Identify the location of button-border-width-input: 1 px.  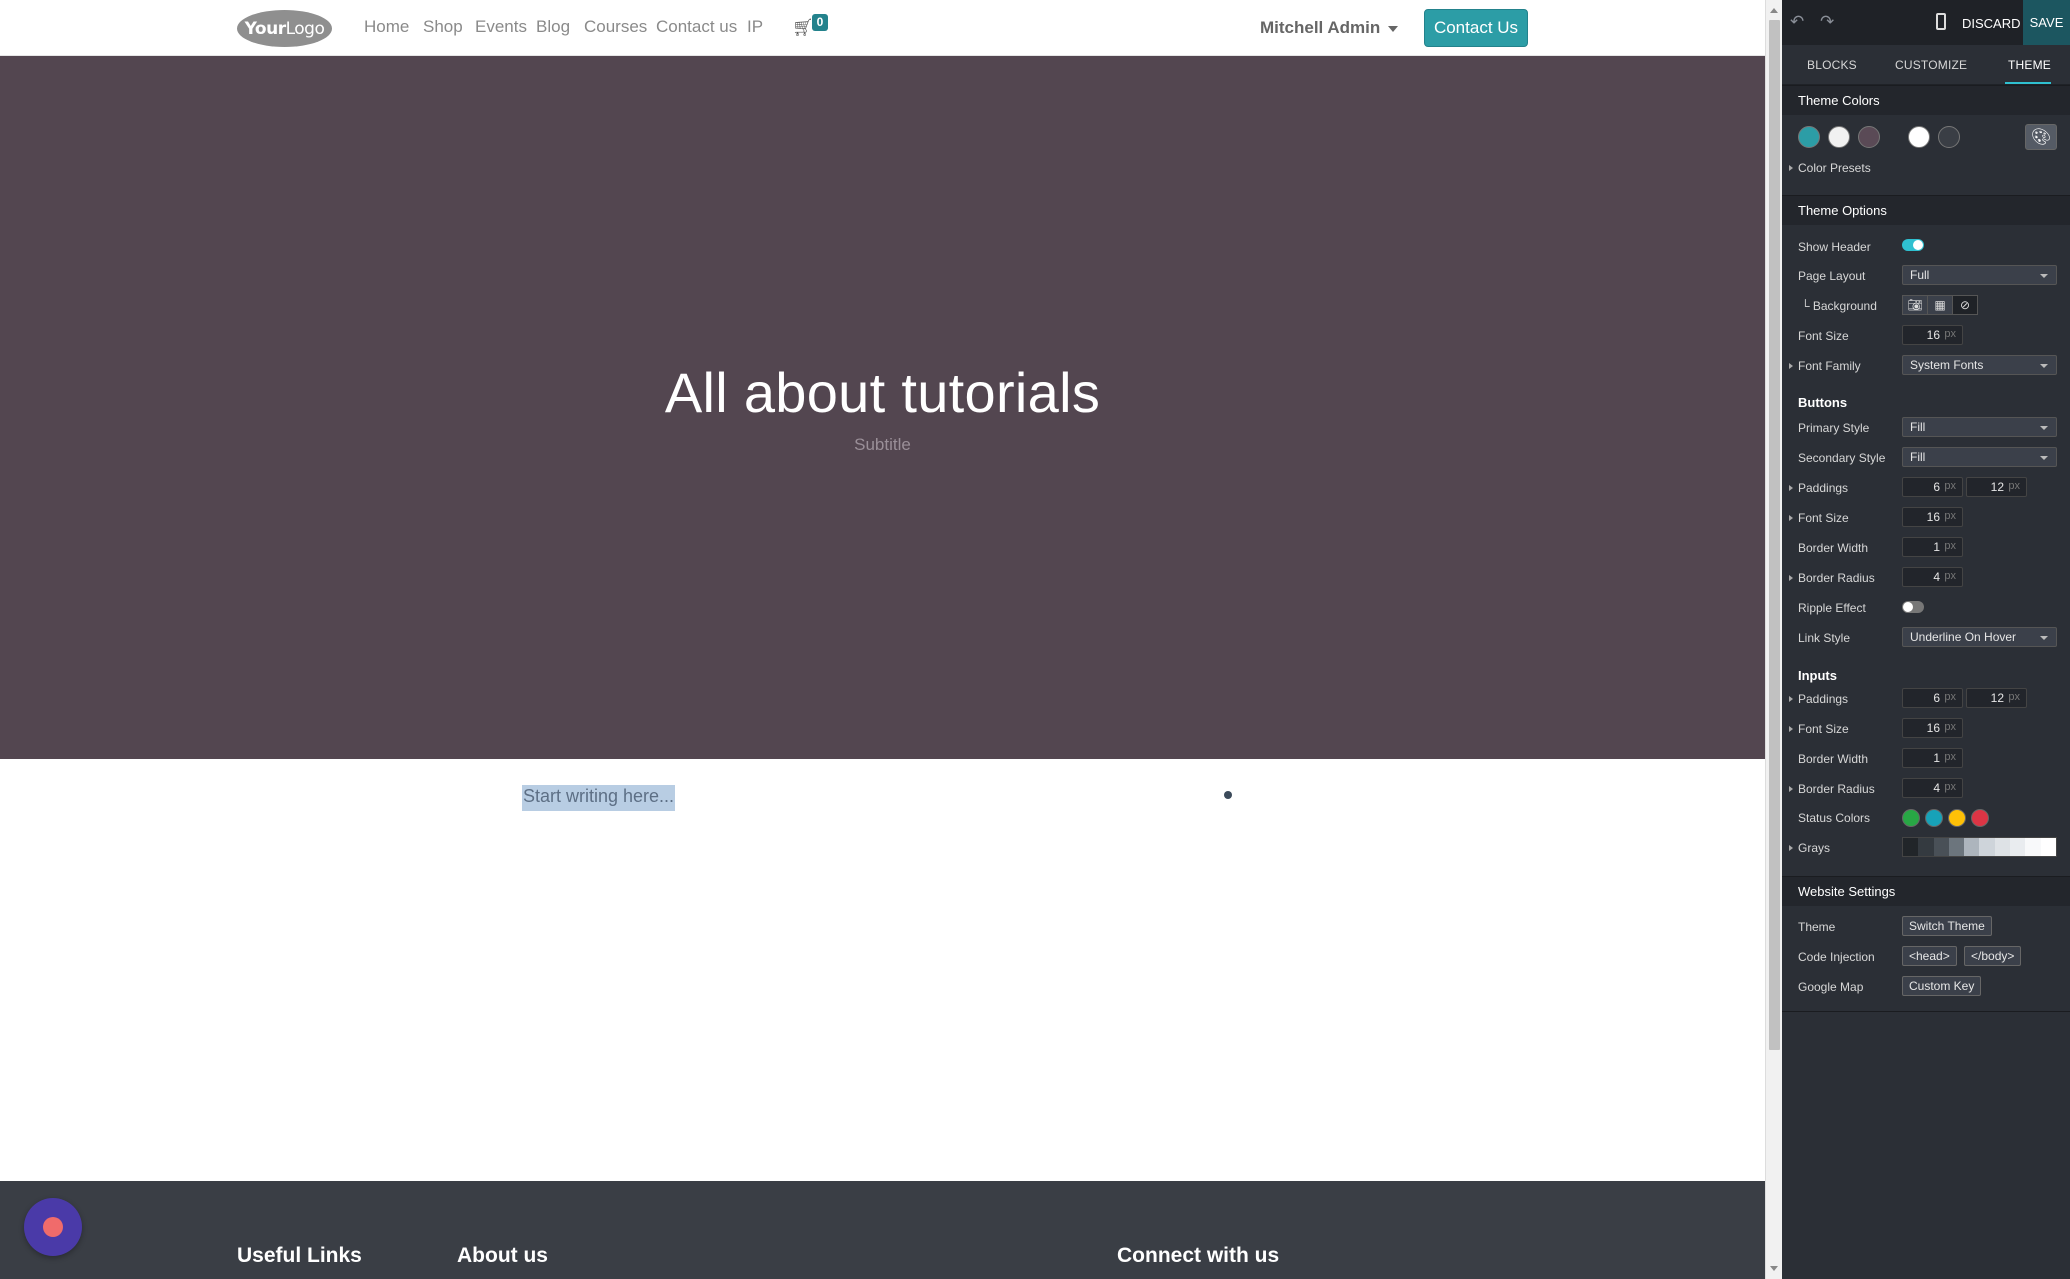
(1932, 547).